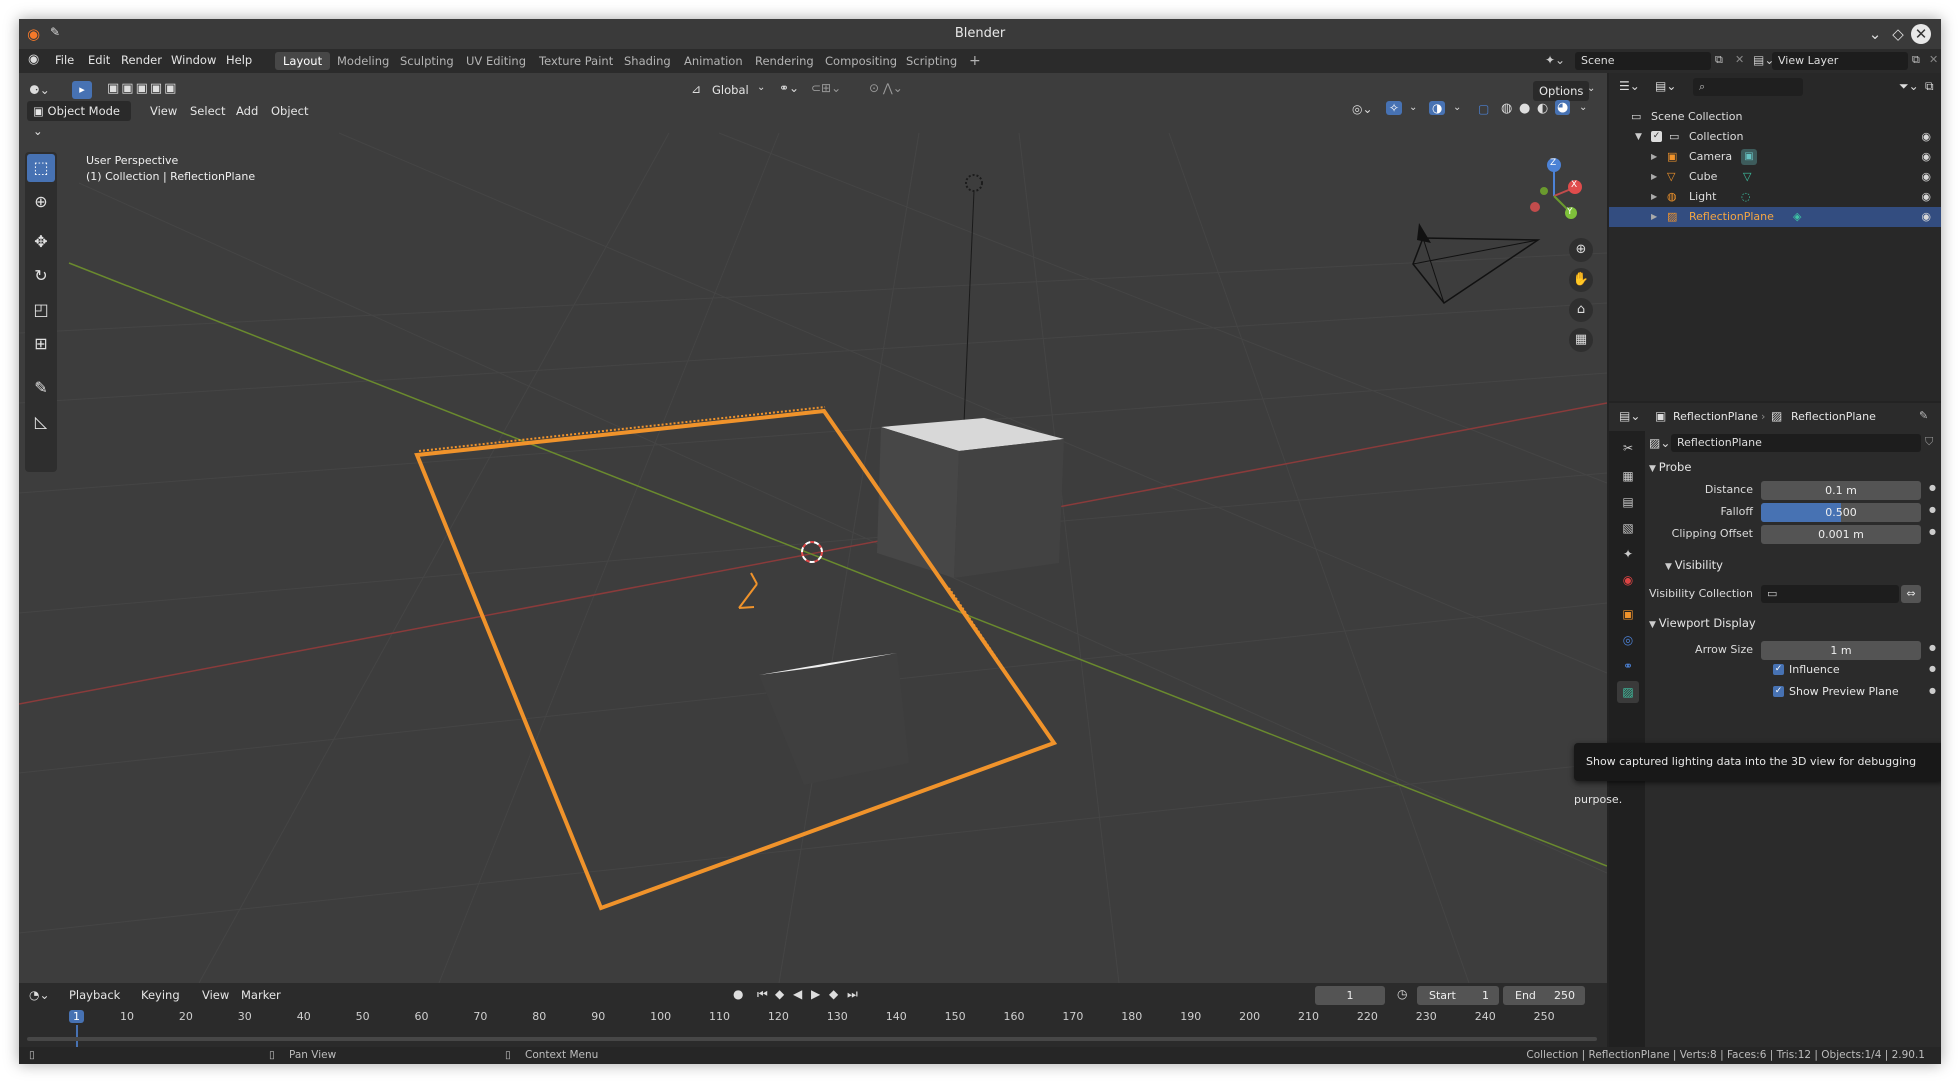 This screenshot has width=1960, height=1084. Describe the element at coordinates (1581, 340) in the screenshot. I see `perspective-toggle-icon: ▦` at that location.